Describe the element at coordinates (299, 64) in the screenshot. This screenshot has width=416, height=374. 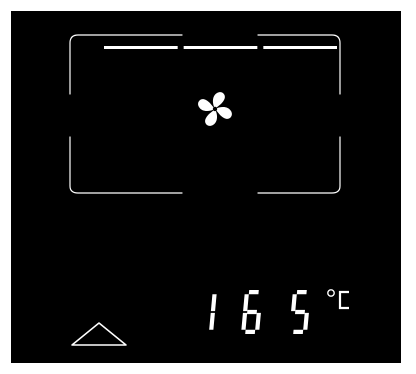
I see `frame-top-right` at that location.